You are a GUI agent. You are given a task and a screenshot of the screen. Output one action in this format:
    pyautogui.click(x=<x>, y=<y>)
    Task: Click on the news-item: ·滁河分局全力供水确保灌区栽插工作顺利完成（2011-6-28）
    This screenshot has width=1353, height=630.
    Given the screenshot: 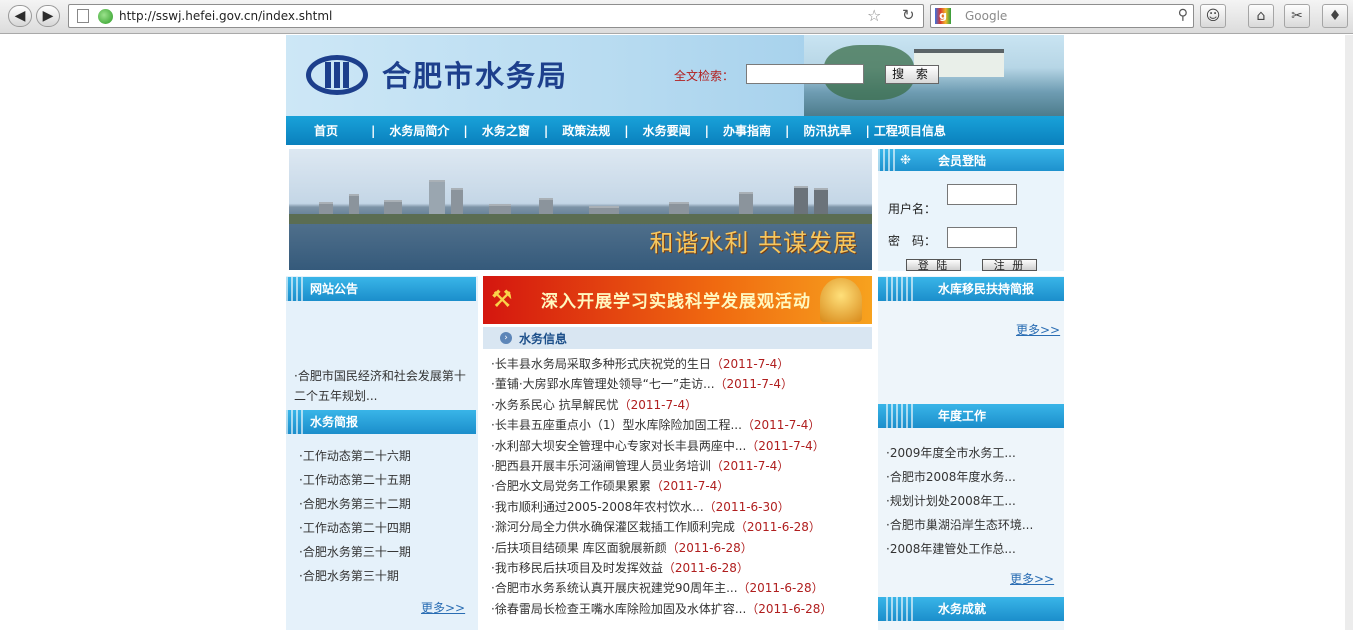 What is the action you would take?
    pyautogui.click(x=681, y=527)
    